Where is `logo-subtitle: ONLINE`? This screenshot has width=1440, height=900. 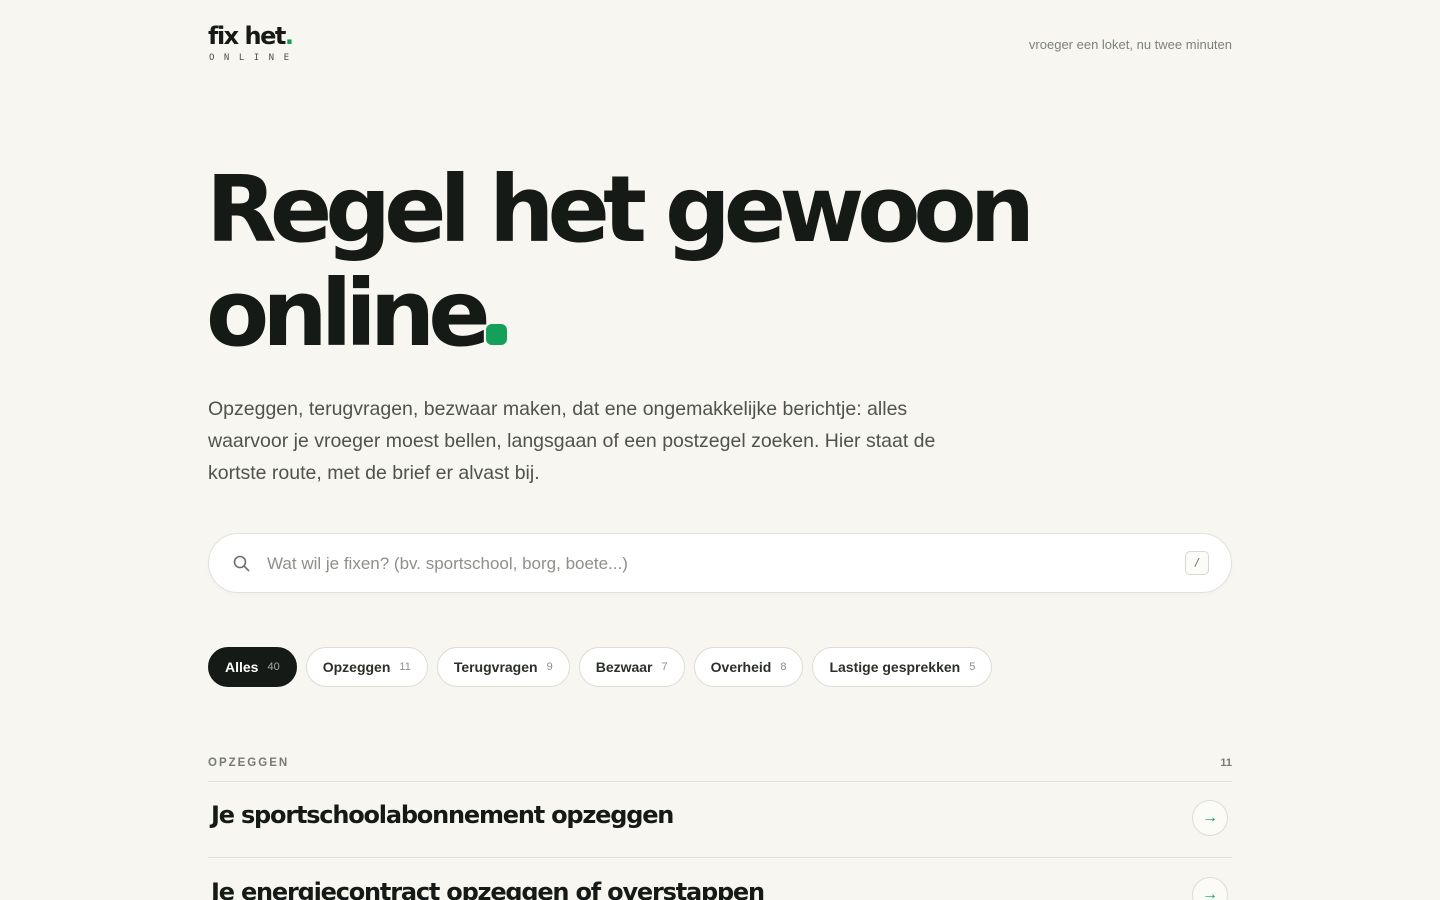 logo-subtitle: ONLINE is located at coordinates (254, 58).